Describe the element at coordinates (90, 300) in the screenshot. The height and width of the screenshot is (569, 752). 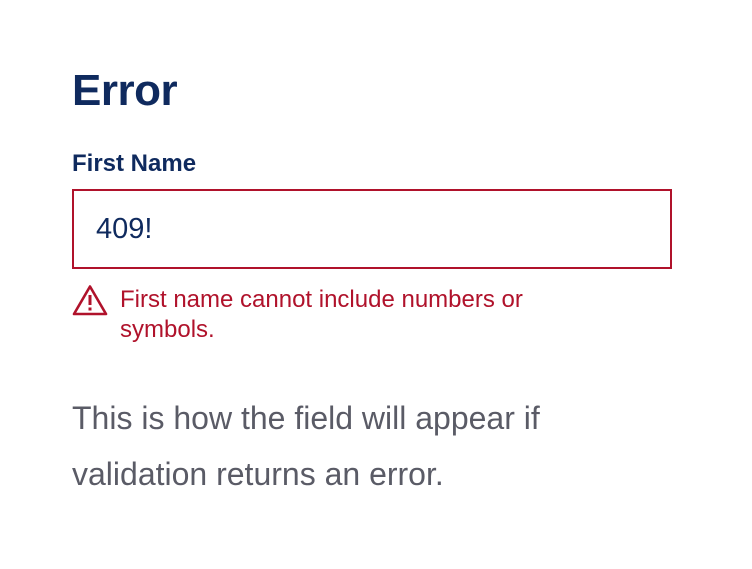
I see `warning-triangle-icon` at that location.